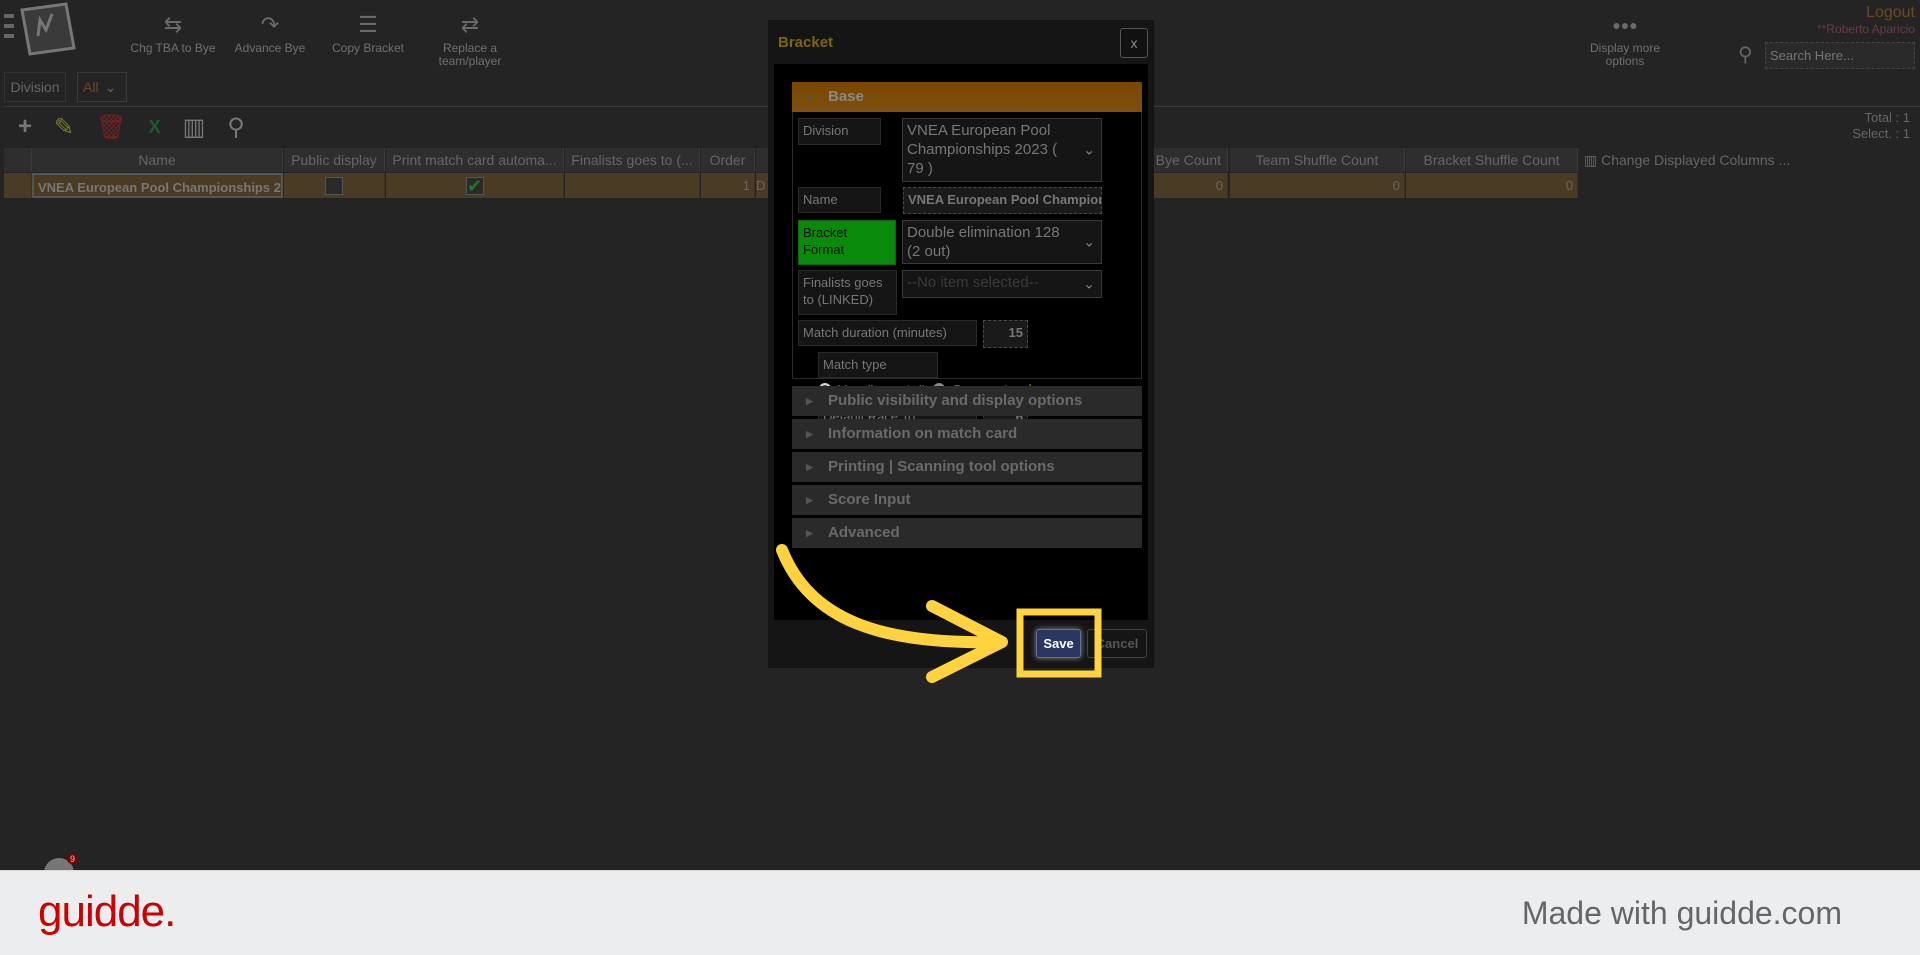 The width and height of the screenshot is (1920, 955). What do you see at coordinates (1059, 643) in the screenshot?
I see `highlight-box` at bounding box center [1059, 643].